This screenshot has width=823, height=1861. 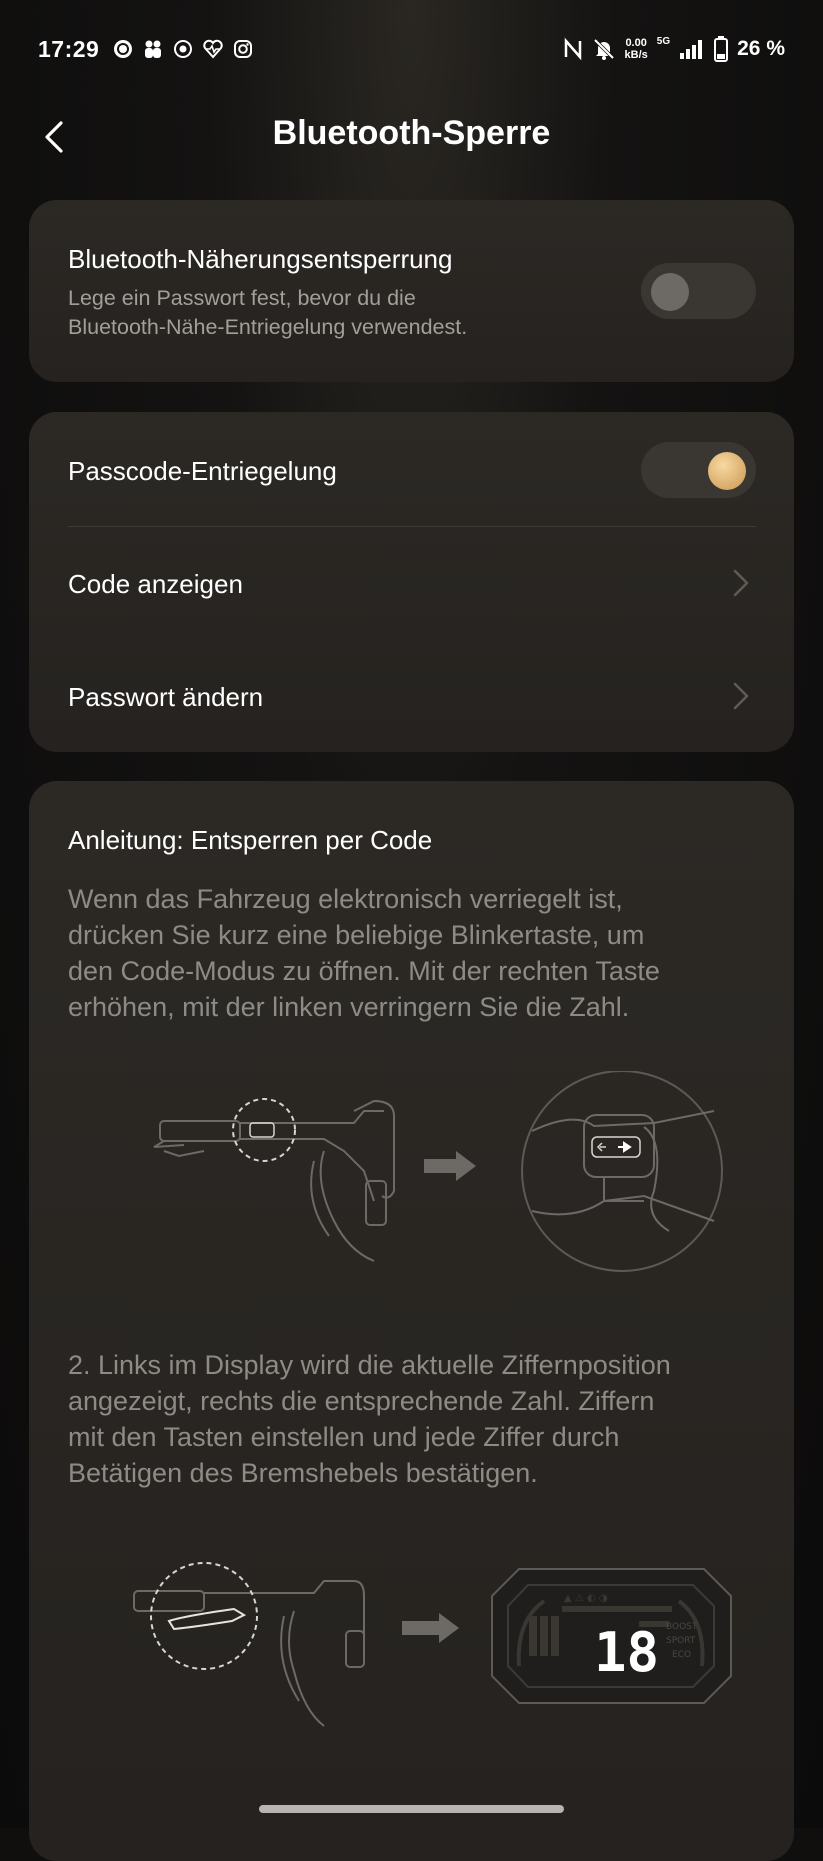 What do you see at coordinates (438, 1171) in the screenshot?
I see `handlebar-blinker-illustration` at bounding box center [438, 1171].